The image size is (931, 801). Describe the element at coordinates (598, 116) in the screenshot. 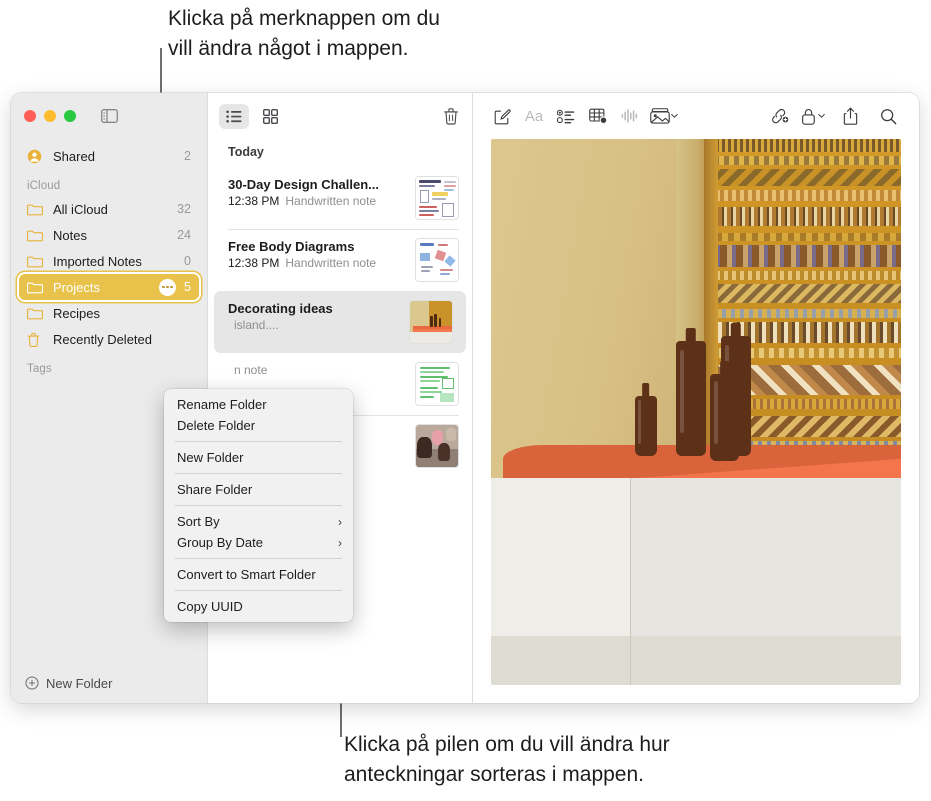

I see `table-icon` at that location.